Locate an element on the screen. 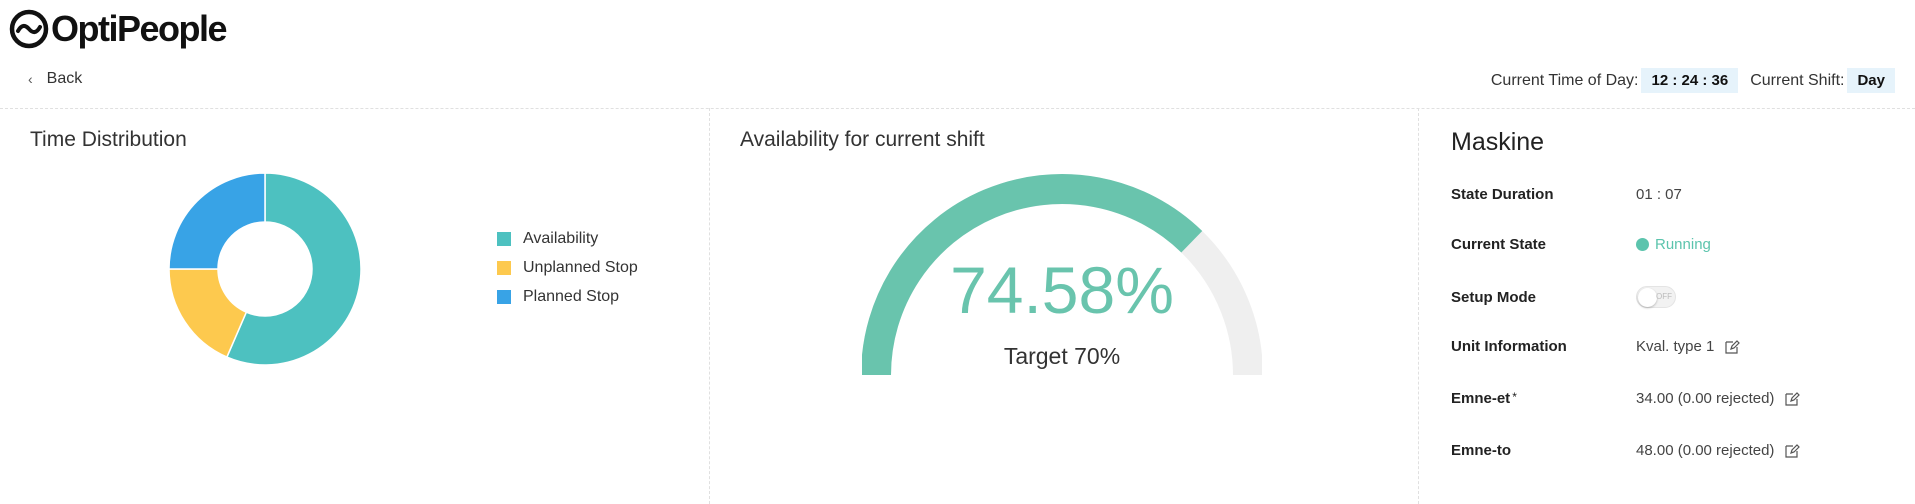 The width and height of the screenshot is (1915, 504). unit-information-label: Unit Information is located at coordinates (1509, 346).